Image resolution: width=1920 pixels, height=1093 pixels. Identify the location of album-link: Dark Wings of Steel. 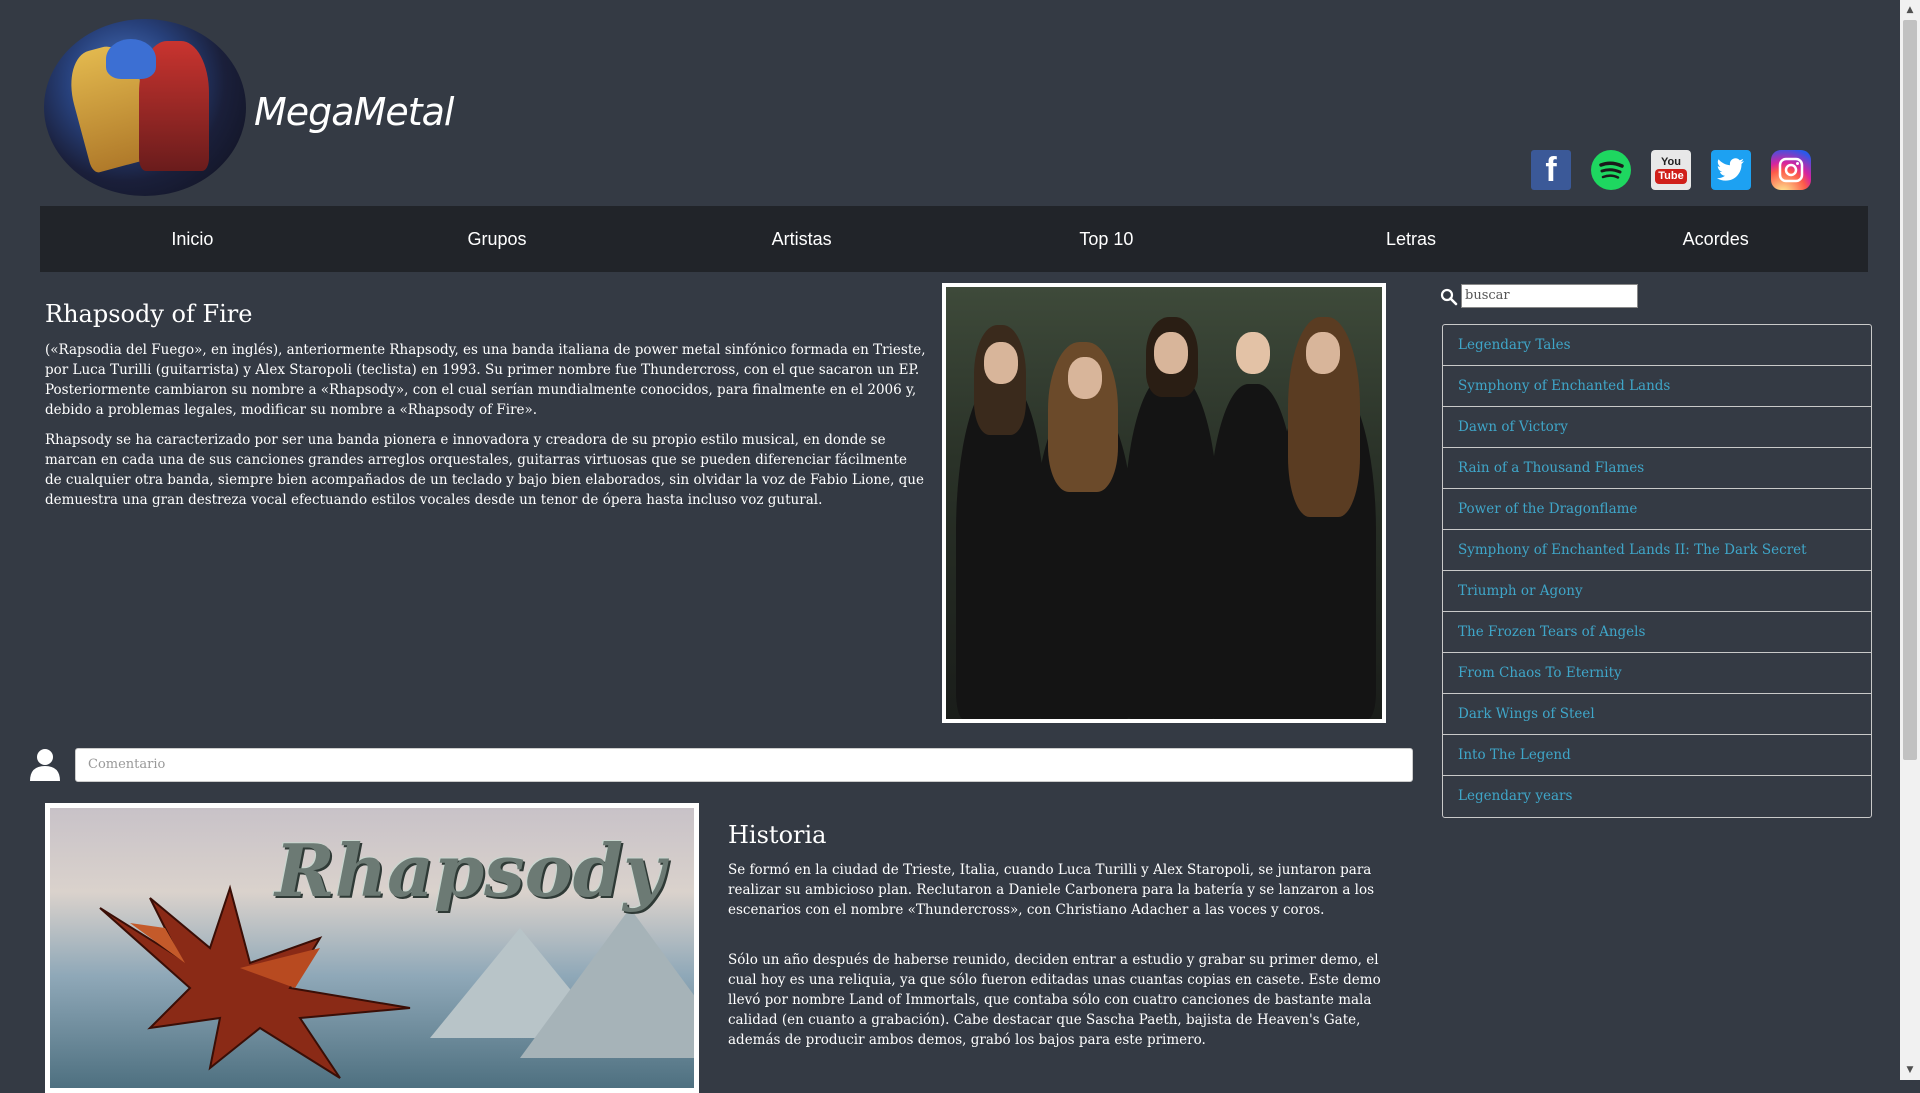
(1657, 714).